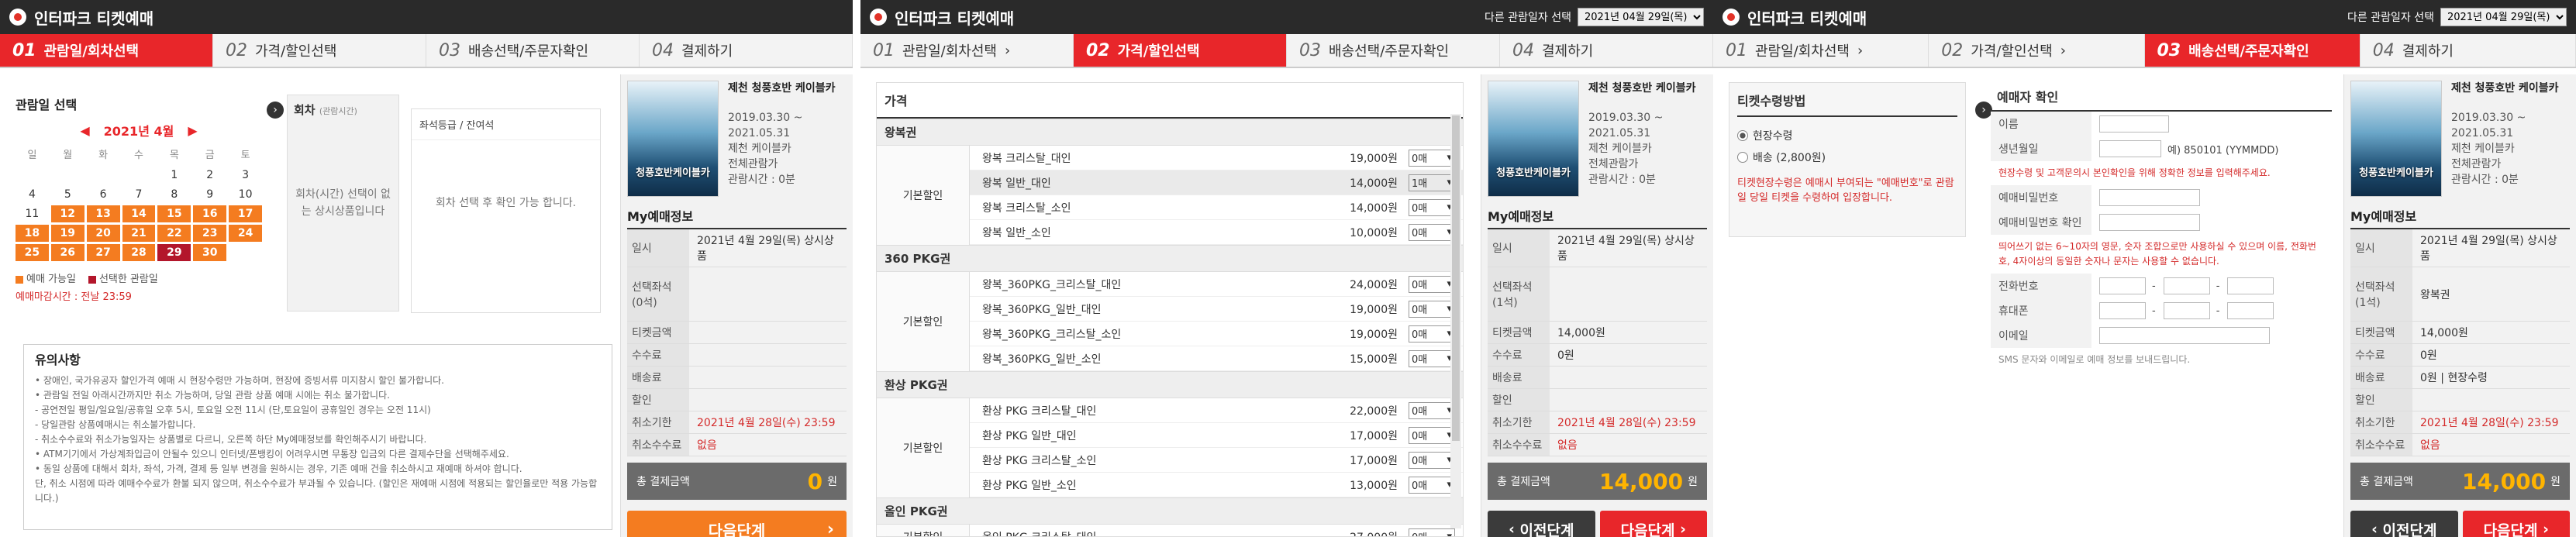 Image resolution: width=2576 pixels, height=537 pixels. I want to click on row-discount: 할인, so click(737, 400).